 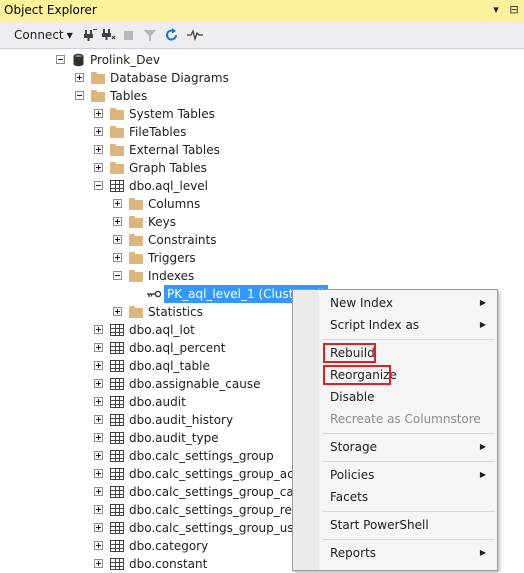 What do you see at coordinates (262, 11) in the screenshot?
I see `object-explorer-title-bar: Object Explorer ▾ ⊟` at bounding box center [262, 11].